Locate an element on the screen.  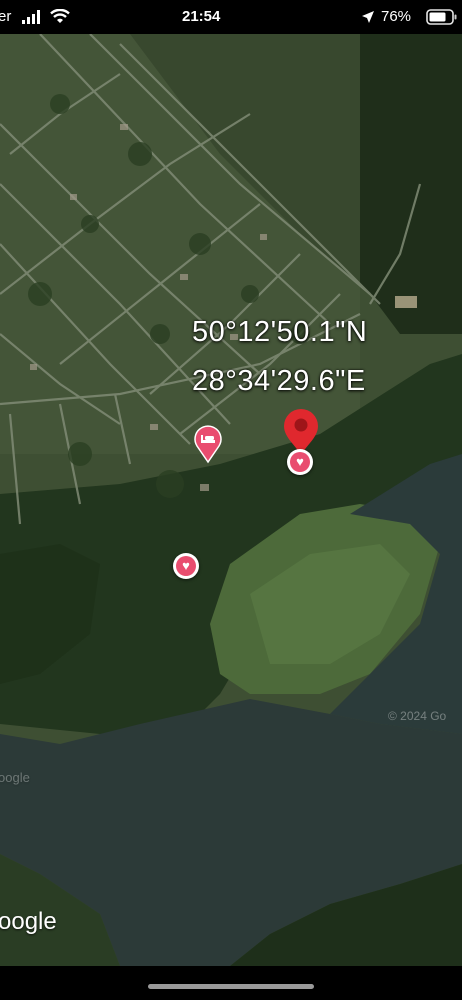
battery-icon is located at coordinates (441, 17).